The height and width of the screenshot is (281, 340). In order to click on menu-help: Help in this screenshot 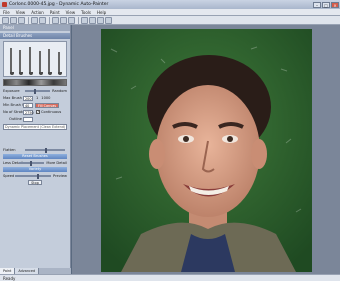, I will do `click(101, 12)`.